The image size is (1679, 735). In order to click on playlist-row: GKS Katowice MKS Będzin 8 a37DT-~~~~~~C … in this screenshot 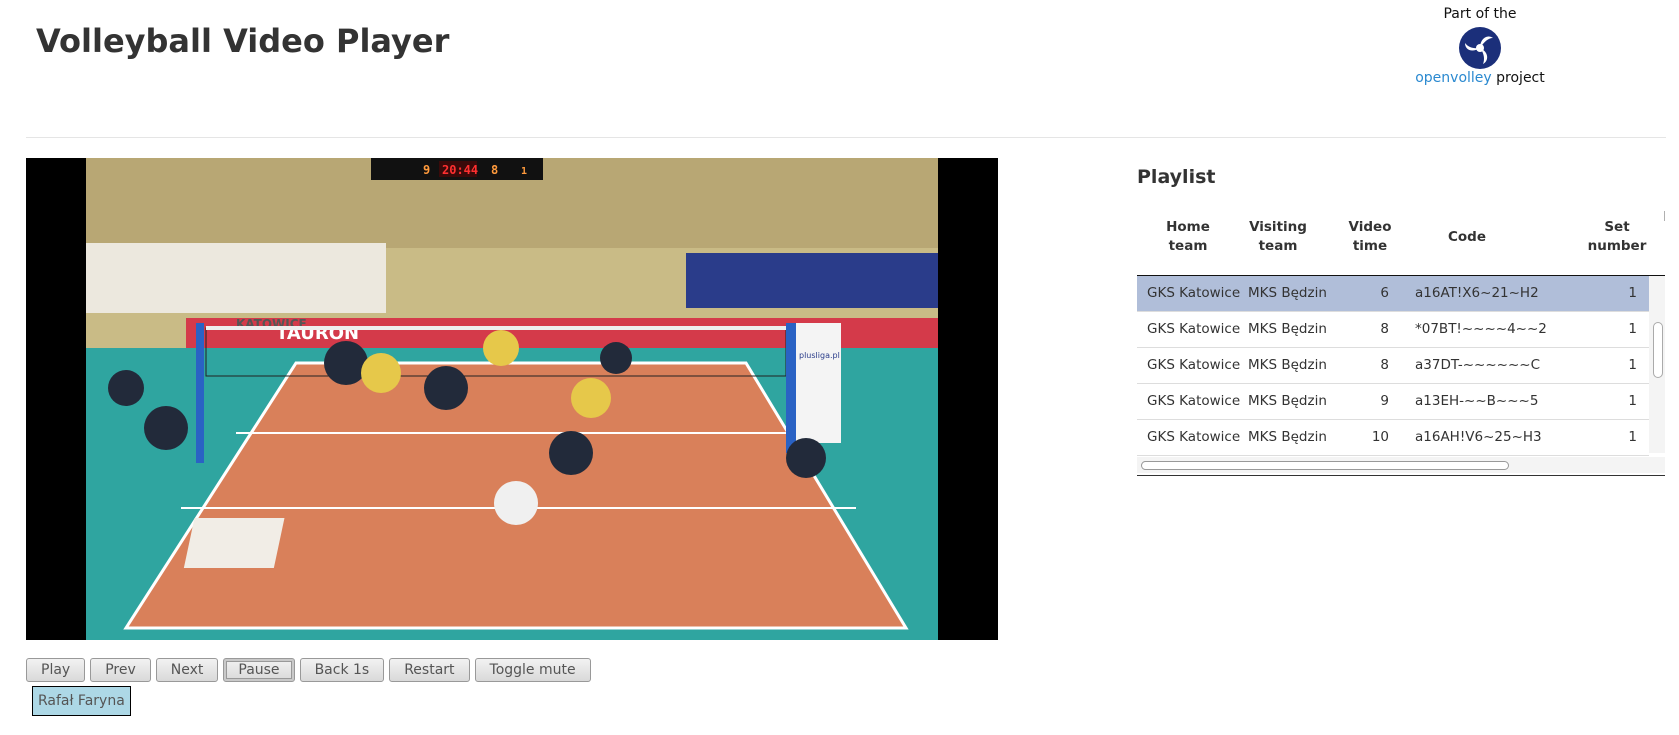, I will do `click(1393, 366)`.